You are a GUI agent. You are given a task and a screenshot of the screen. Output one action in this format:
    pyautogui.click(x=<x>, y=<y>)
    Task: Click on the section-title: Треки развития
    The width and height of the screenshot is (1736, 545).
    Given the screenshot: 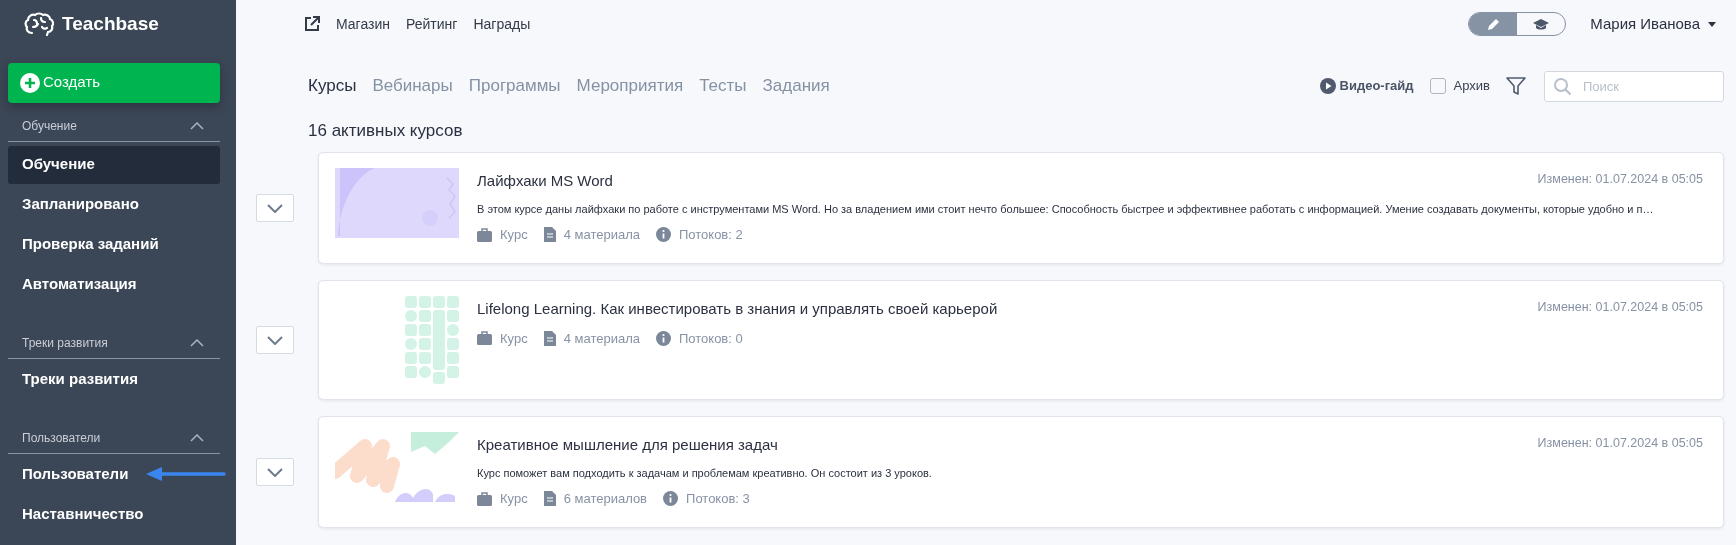 What is the action you would take?
    pyautogui.click(x=65, y=343)
    